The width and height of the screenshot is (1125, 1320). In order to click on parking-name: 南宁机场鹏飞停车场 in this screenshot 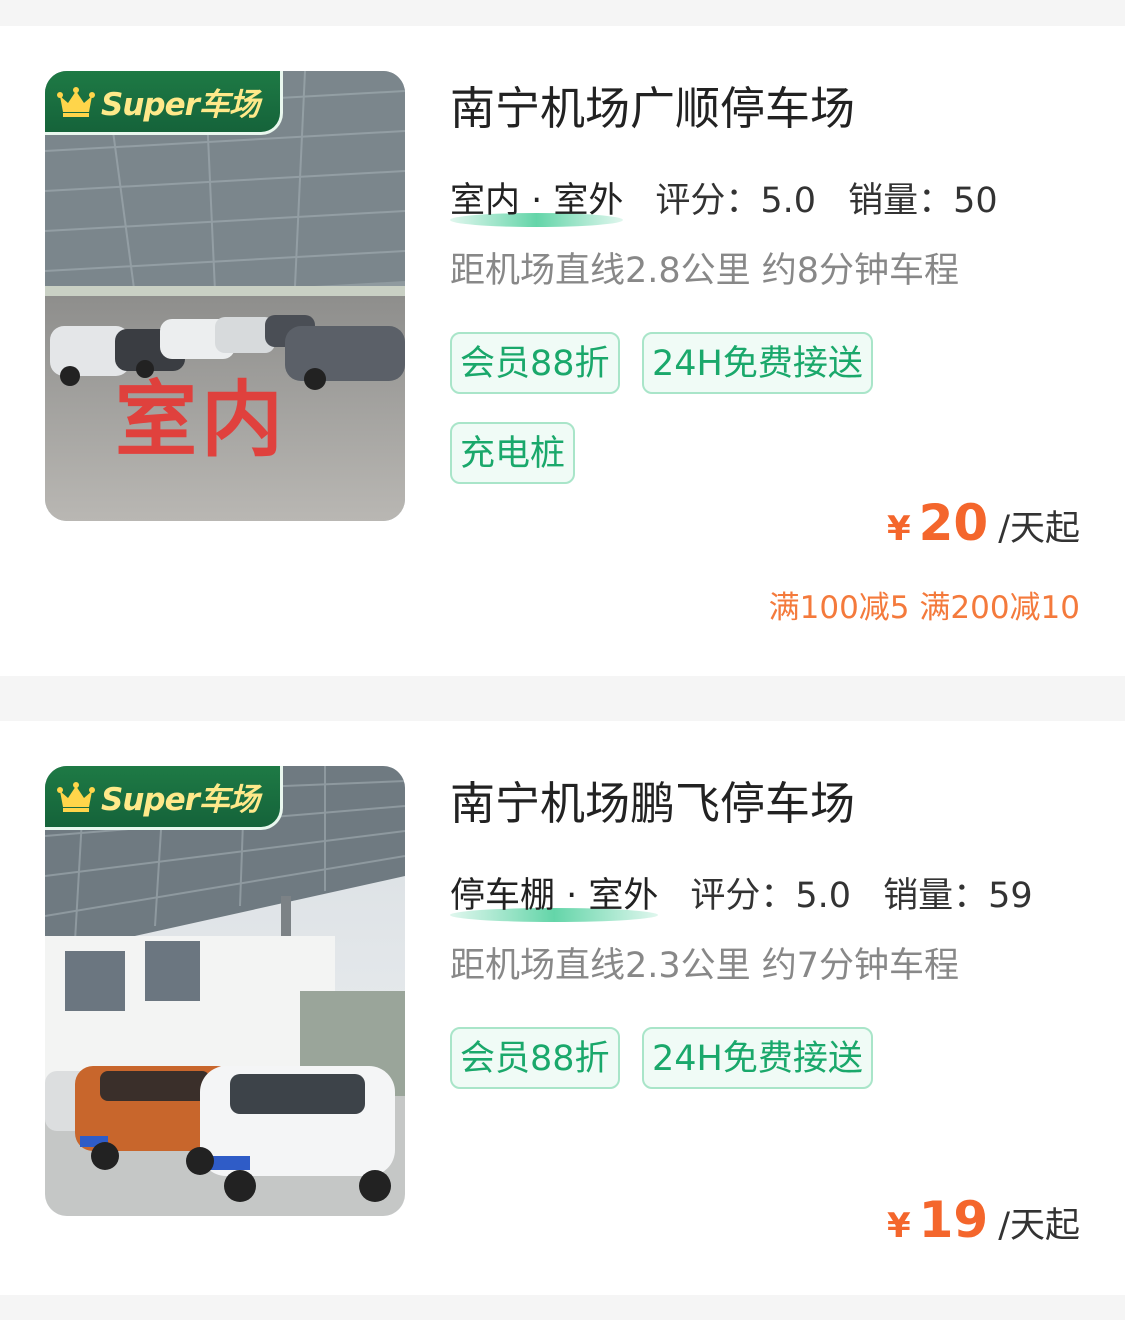, I will do `click(652, 803)`.